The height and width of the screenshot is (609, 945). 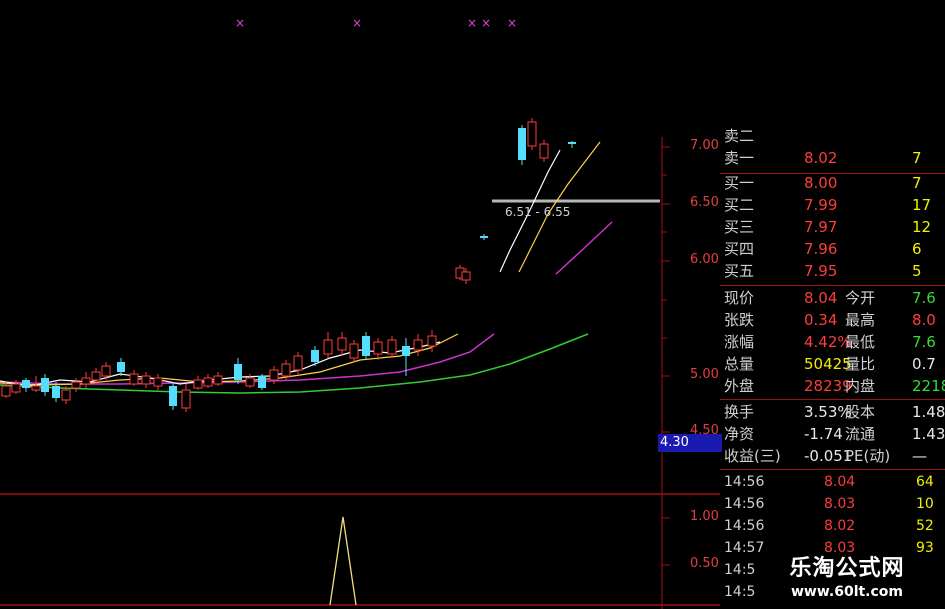 I want to click on tick-time: 14:5, so click(x=740, y=570).